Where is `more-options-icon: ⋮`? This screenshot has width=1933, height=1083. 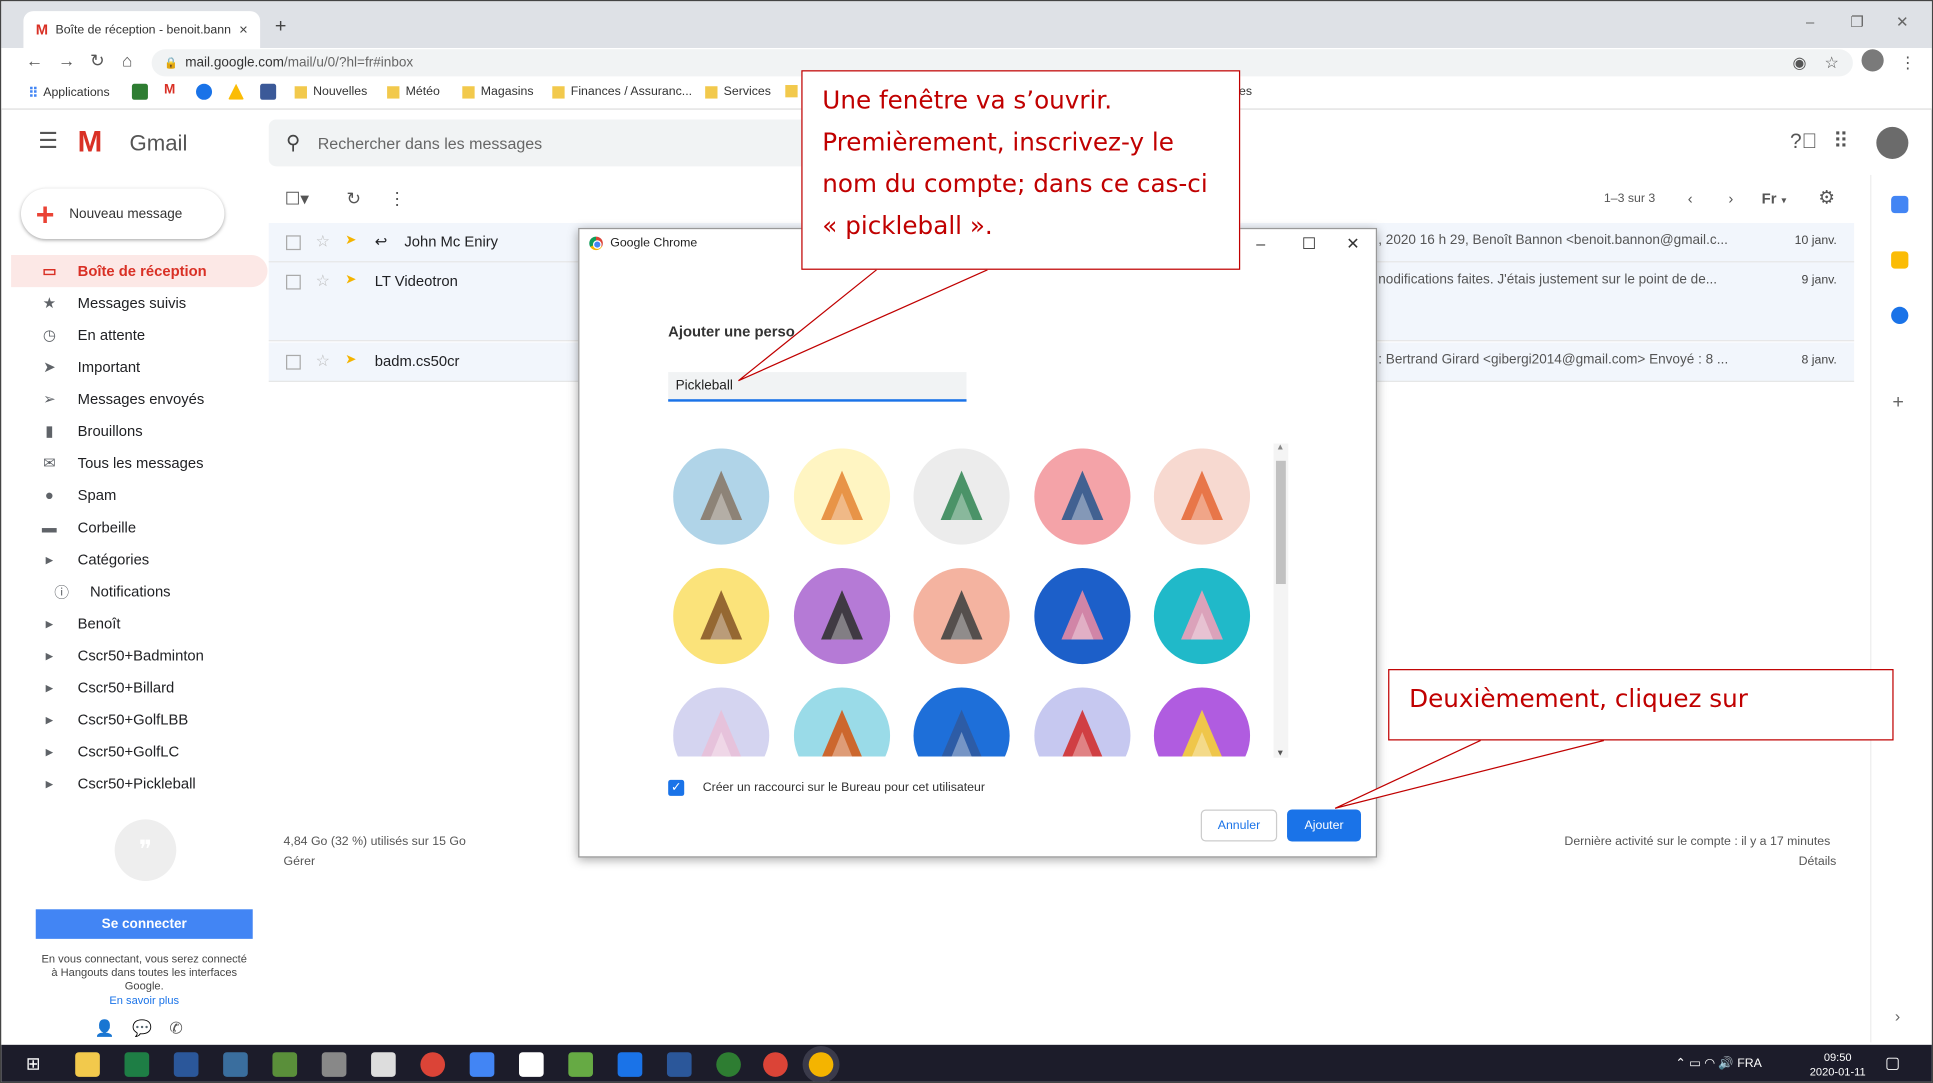 more-options-icon: ⋮ is located at coordinates (396, 199).